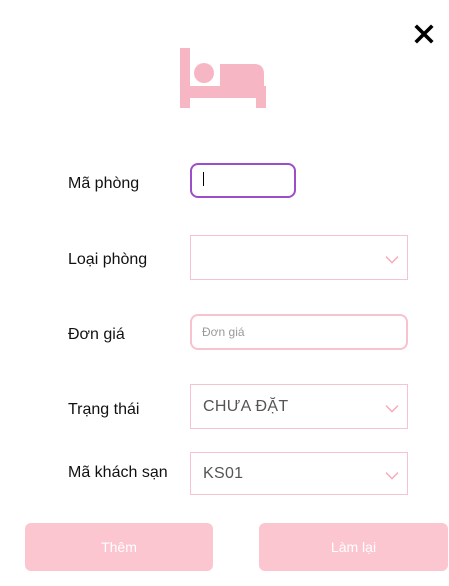 The width and height of the screenshot is (449, 586). Describe the element at coordinates (299, 406) in the screenshot. I see `status-select: CHƯA ĐẶT` at that location.